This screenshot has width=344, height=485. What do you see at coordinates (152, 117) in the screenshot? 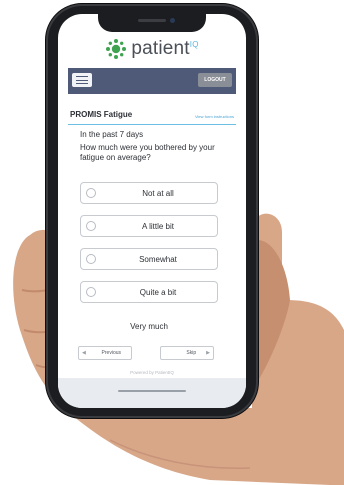
I see `survey-header: PROMIS Fatigue View form instructions` at bounding box center [152, 117].